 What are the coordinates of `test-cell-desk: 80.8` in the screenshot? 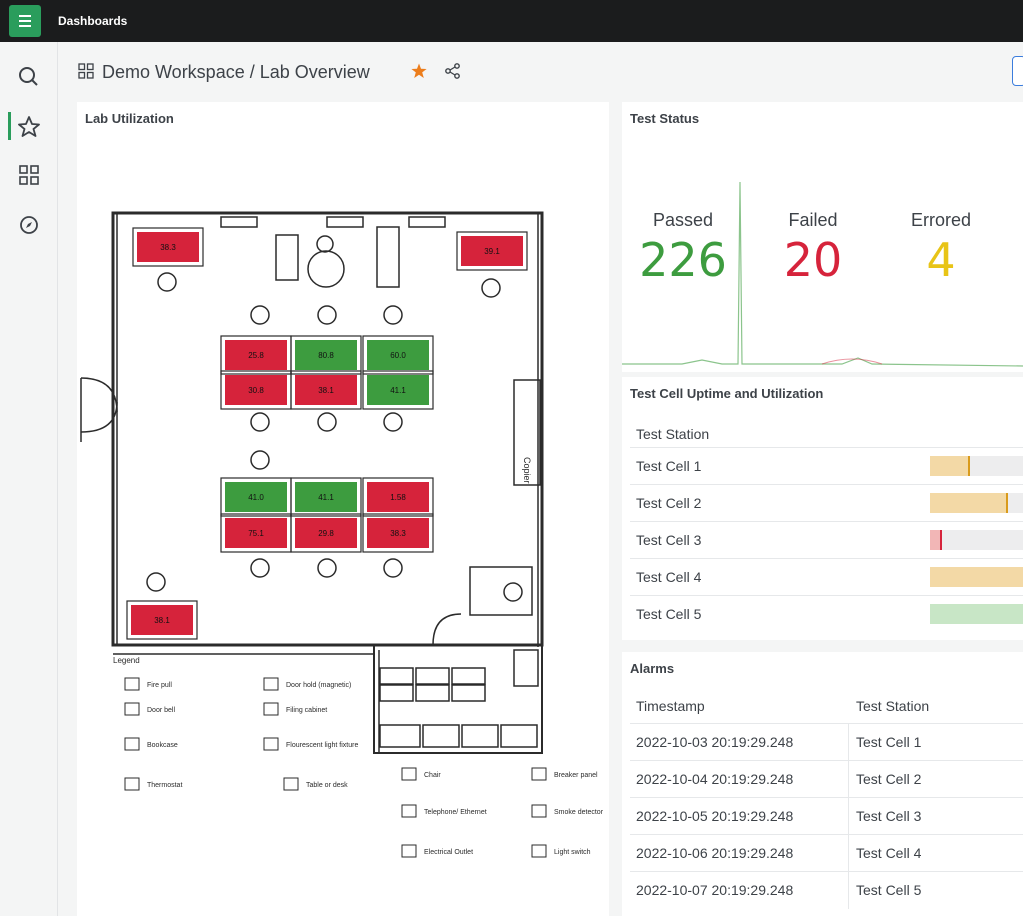 It's located at (326, 355).